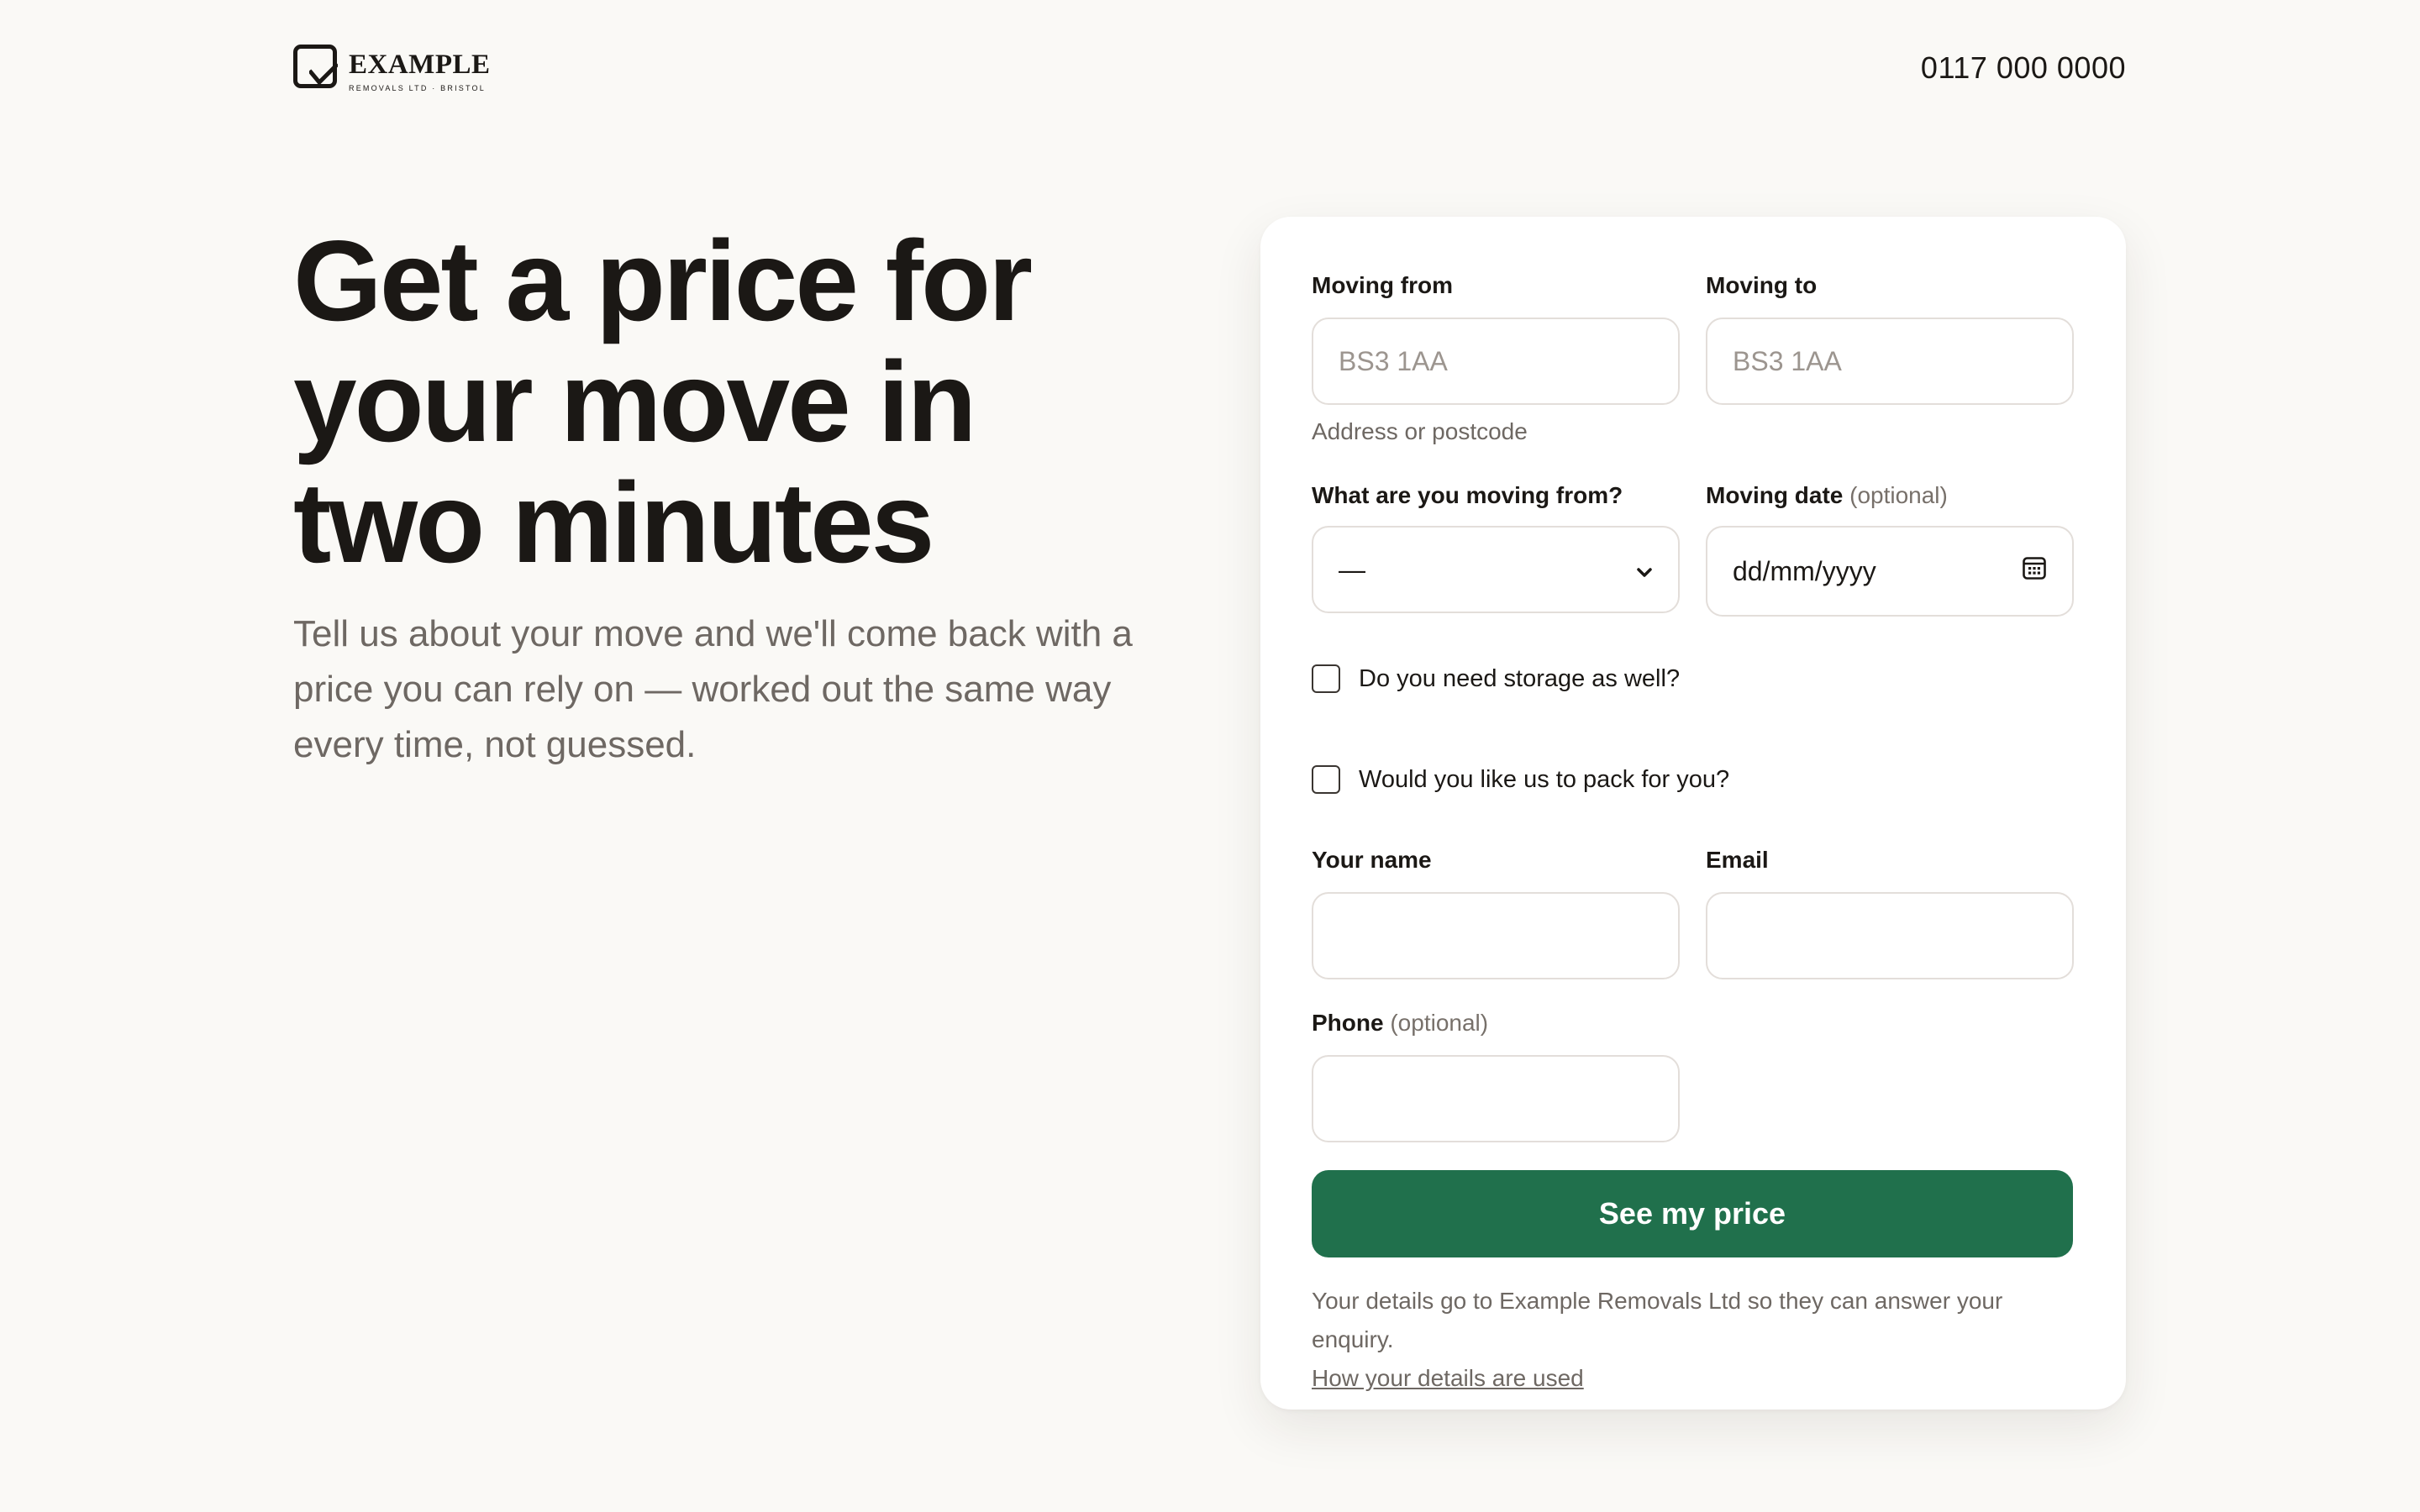 The height and width of the screenshot is (1512, 2420). I want to click on moving-date-input: dd/mm/yyyy, so click(1890, 571).